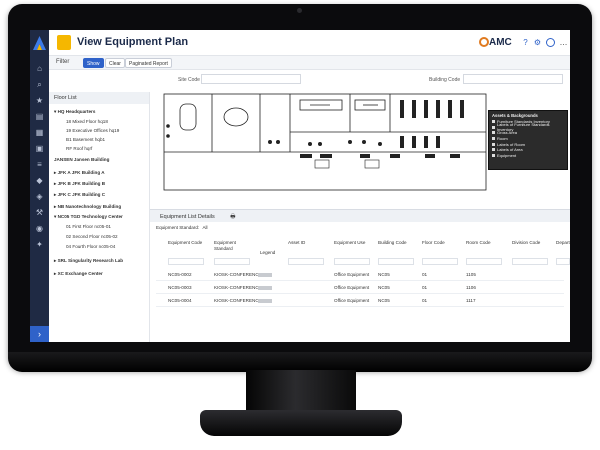  Describe the element at coordinates (205, 227) in the screenshot. I see `equipment-standard-value: All` at that location.